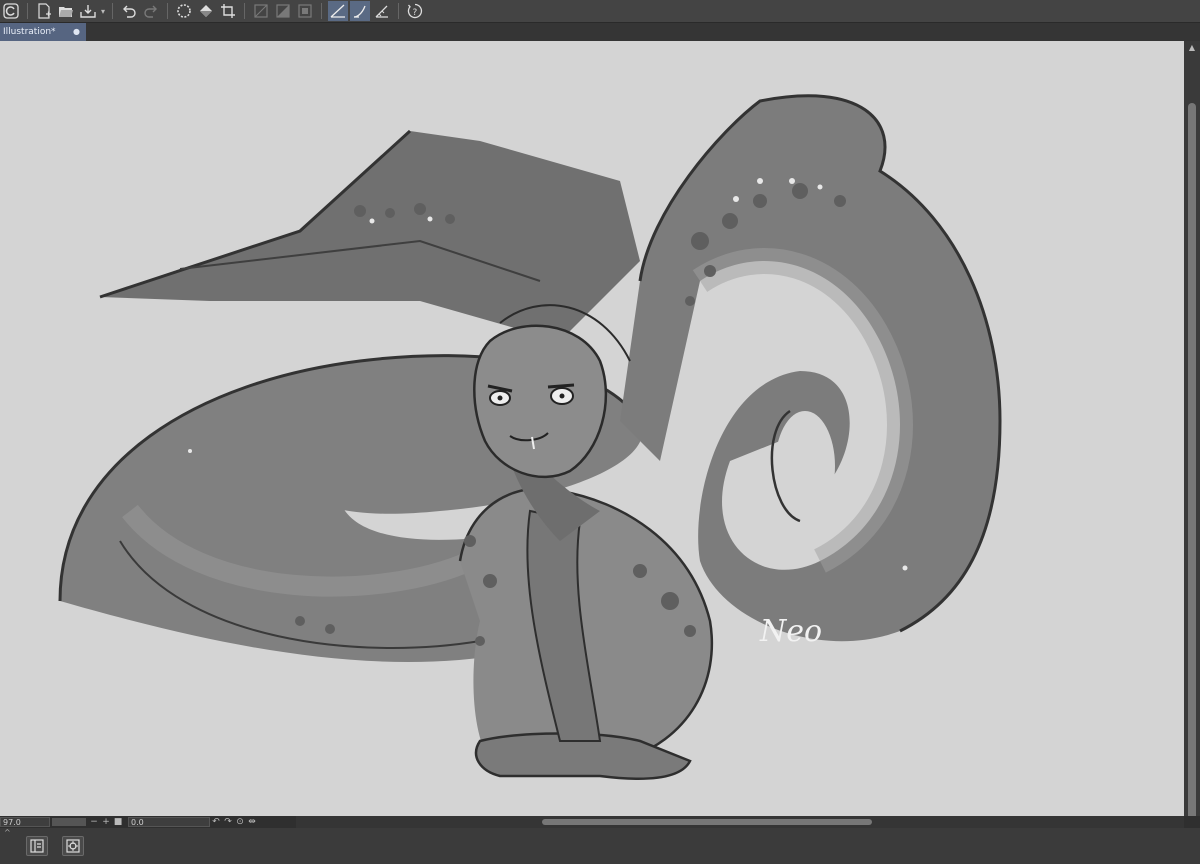 This screenshot has height=864, width=1200. I want to click on zoom-slider, so click(69, 822).